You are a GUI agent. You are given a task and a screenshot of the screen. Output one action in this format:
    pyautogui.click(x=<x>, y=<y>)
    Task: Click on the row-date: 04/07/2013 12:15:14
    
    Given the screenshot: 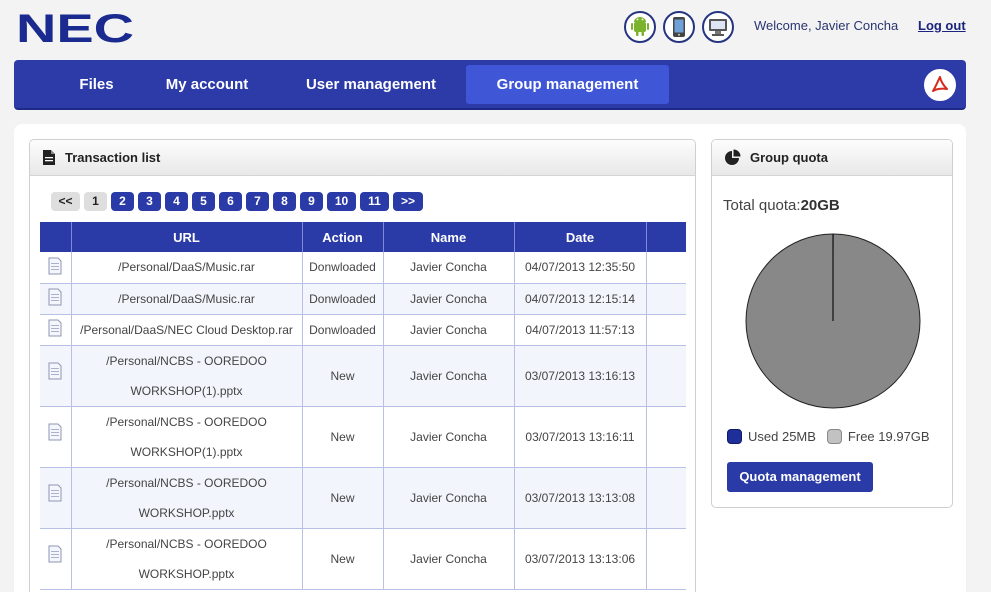 What is the action you would take?
    pyautogui.click(x=580, y=299)
    